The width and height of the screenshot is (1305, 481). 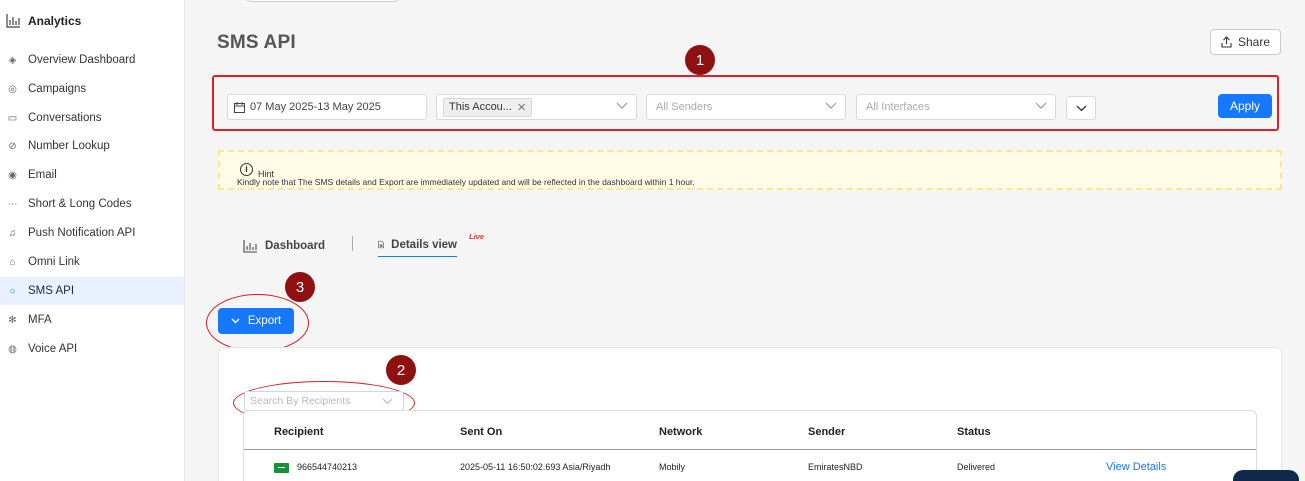 I want to click on sidebar-item-label: Push Notification API, so click(x=82, y=233).